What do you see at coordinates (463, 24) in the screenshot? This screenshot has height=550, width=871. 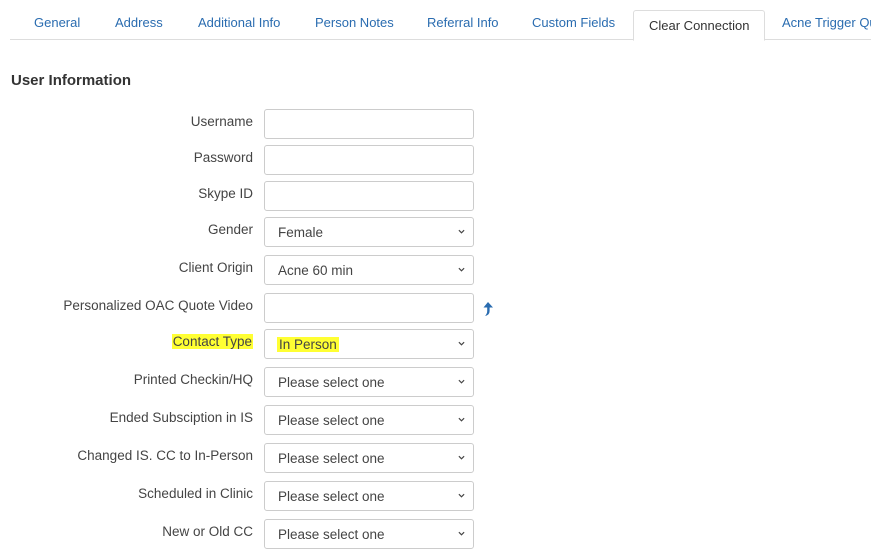 I see `tab-referral-info: Referral Info` at bounding box center [463, 24].